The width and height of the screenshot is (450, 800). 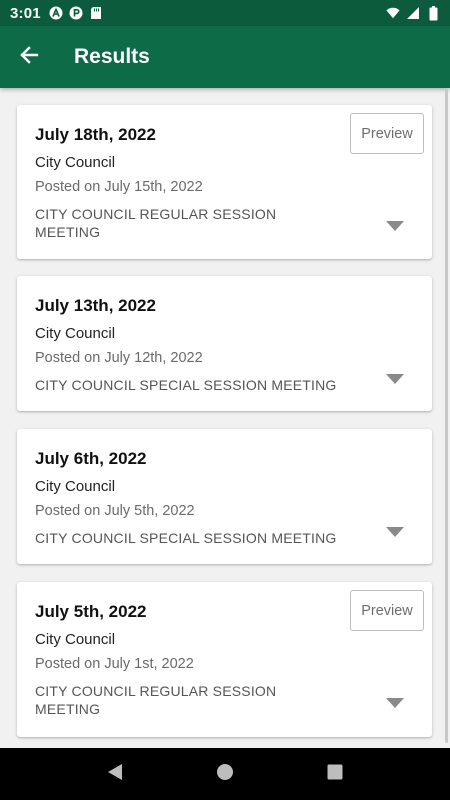 I want to click on status-bar: 3:01, so click(x=225, y=13).